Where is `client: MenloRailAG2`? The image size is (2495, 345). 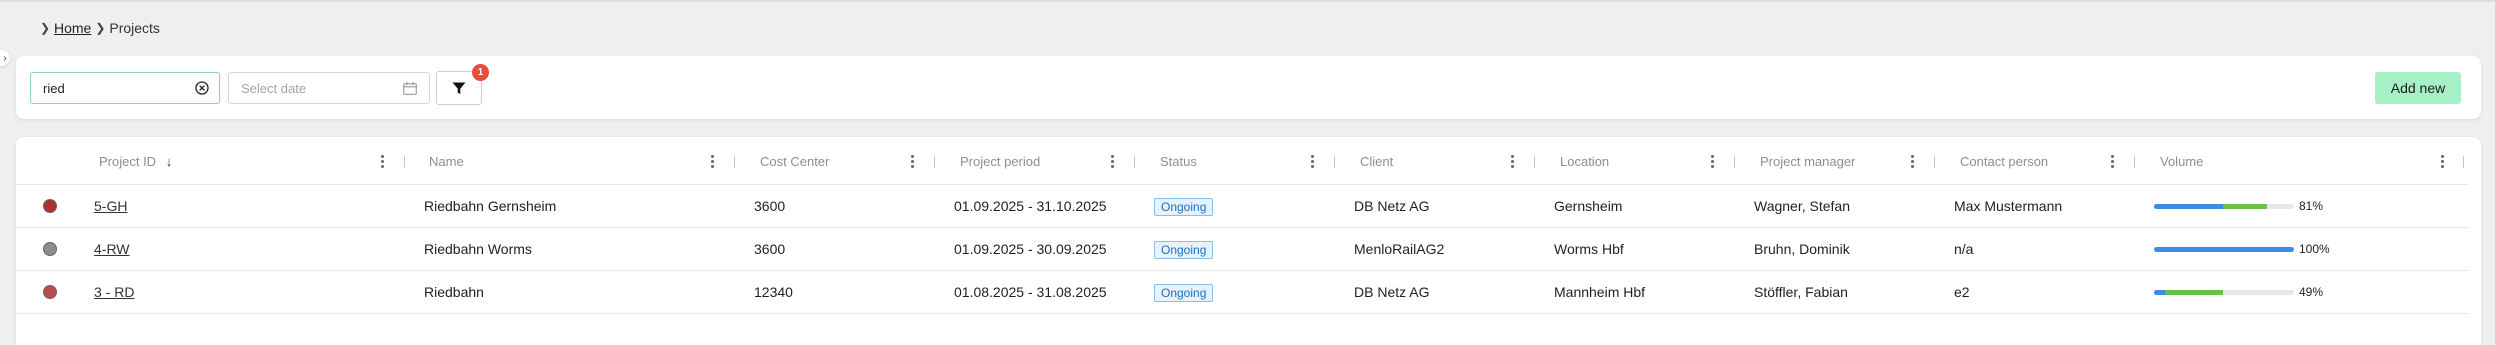
client: MenloRailAG2 is located at coordinates (1399, 249).